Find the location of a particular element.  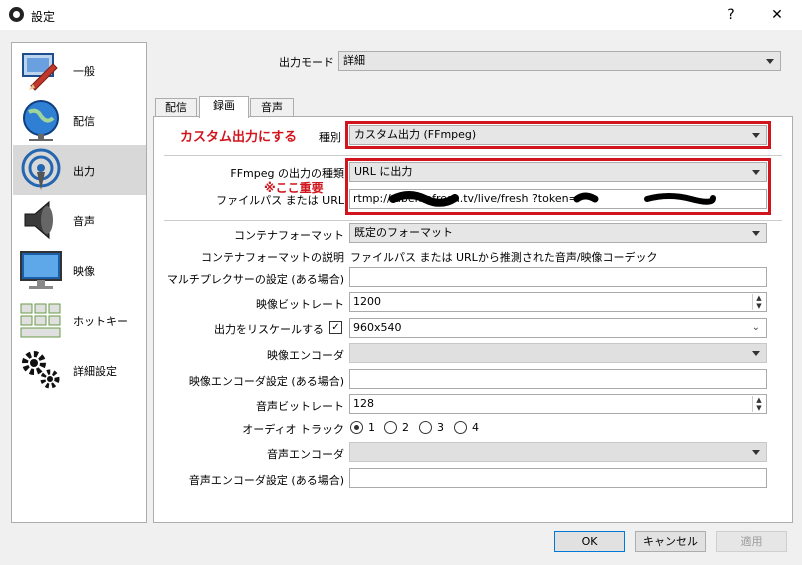

title-bar: 設定 ? ✕ is located at coordinates (401, 15).